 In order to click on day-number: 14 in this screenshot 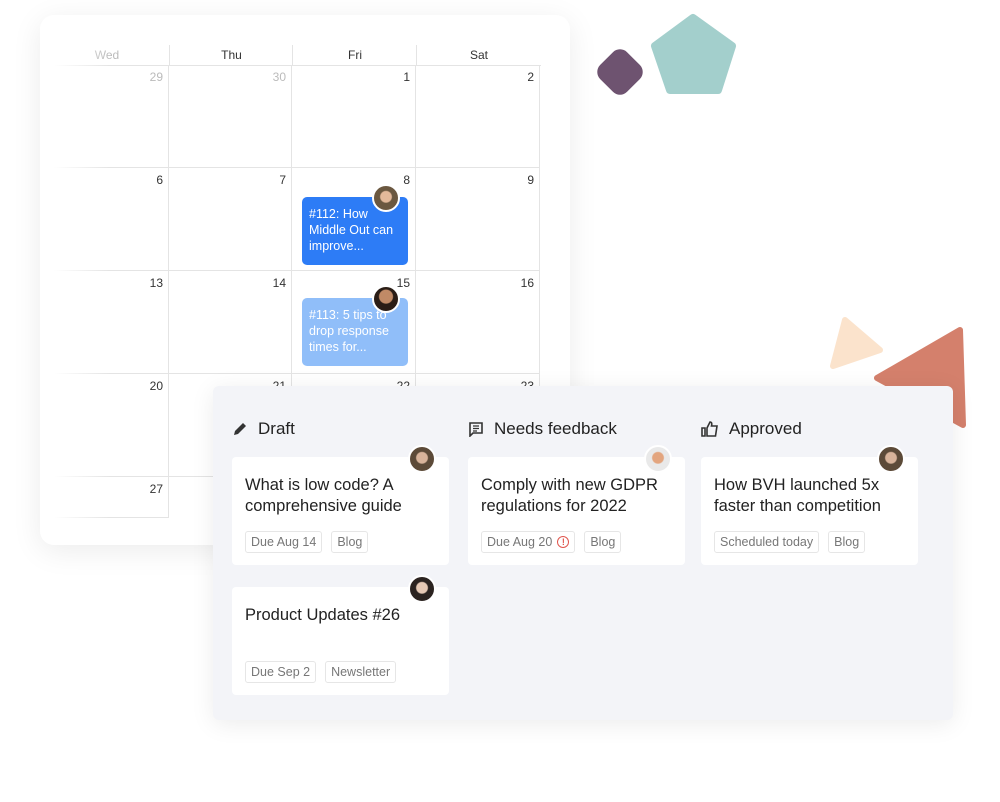, I will do `click(279, 283)`.